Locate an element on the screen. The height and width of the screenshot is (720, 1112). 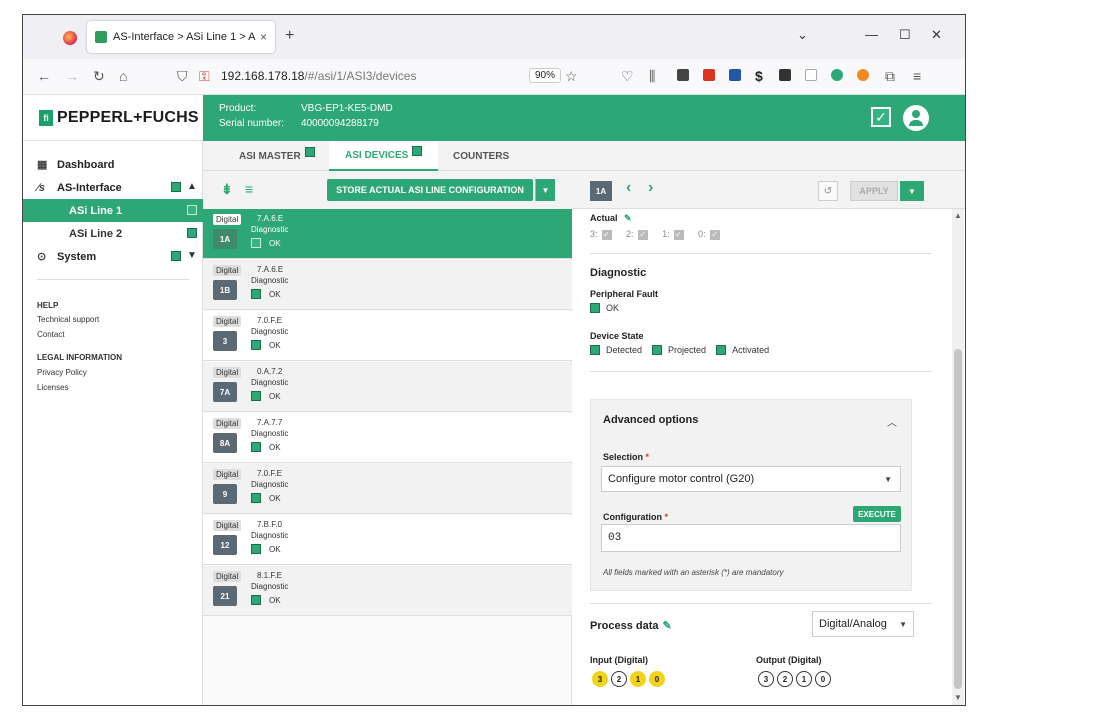
scroll-thumb is located at coordinates (958, 519).